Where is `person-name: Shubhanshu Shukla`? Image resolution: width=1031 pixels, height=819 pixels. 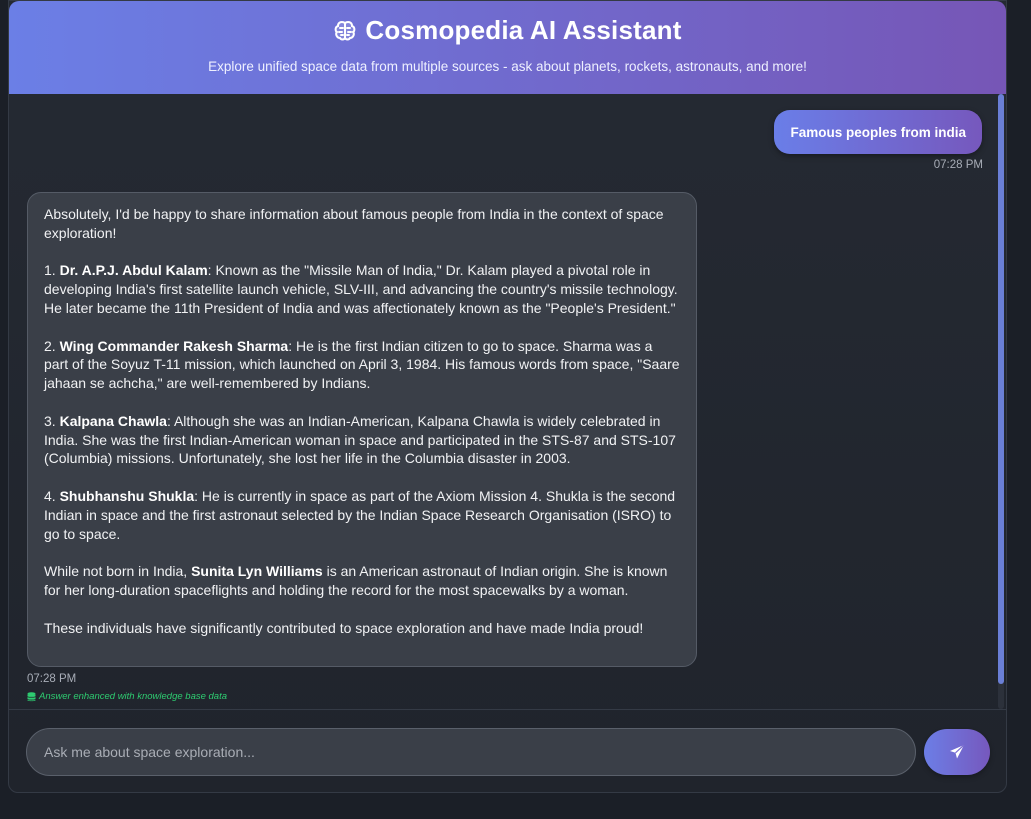
person-name: Shubhanshu Shukla is located at coordinates (127, 495).